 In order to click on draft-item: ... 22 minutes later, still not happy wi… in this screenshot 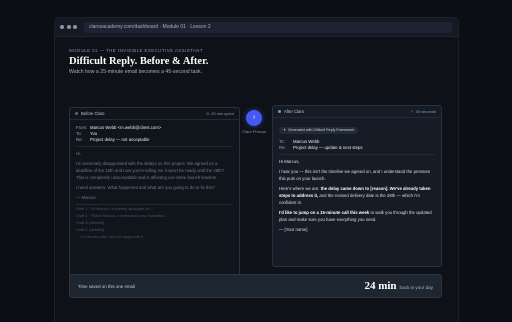, I will do `click(110, 237)`.